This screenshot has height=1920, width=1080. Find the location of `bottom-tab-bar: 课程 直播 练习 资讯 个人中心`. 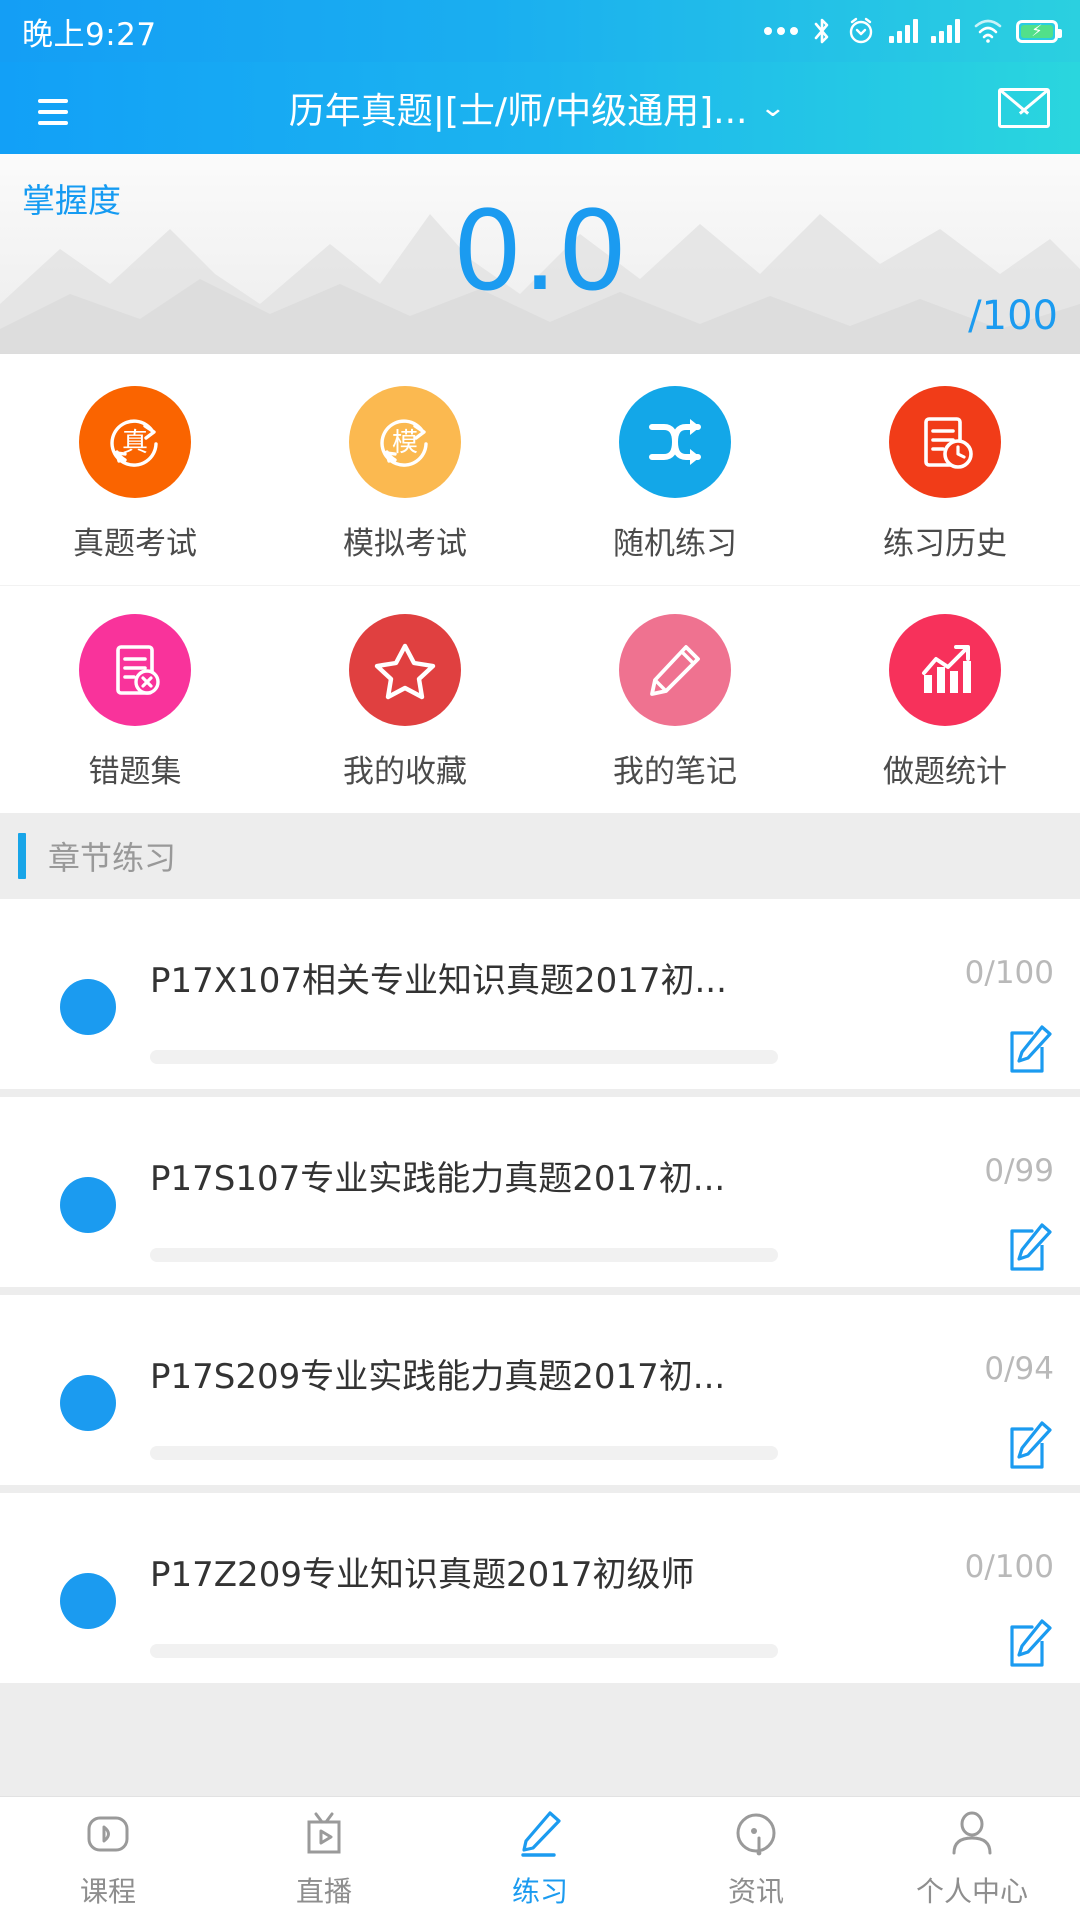

bottom-tab-bar: 课程 直播 练习 资讯 个人中心 is located at coordinates (540, 1858).